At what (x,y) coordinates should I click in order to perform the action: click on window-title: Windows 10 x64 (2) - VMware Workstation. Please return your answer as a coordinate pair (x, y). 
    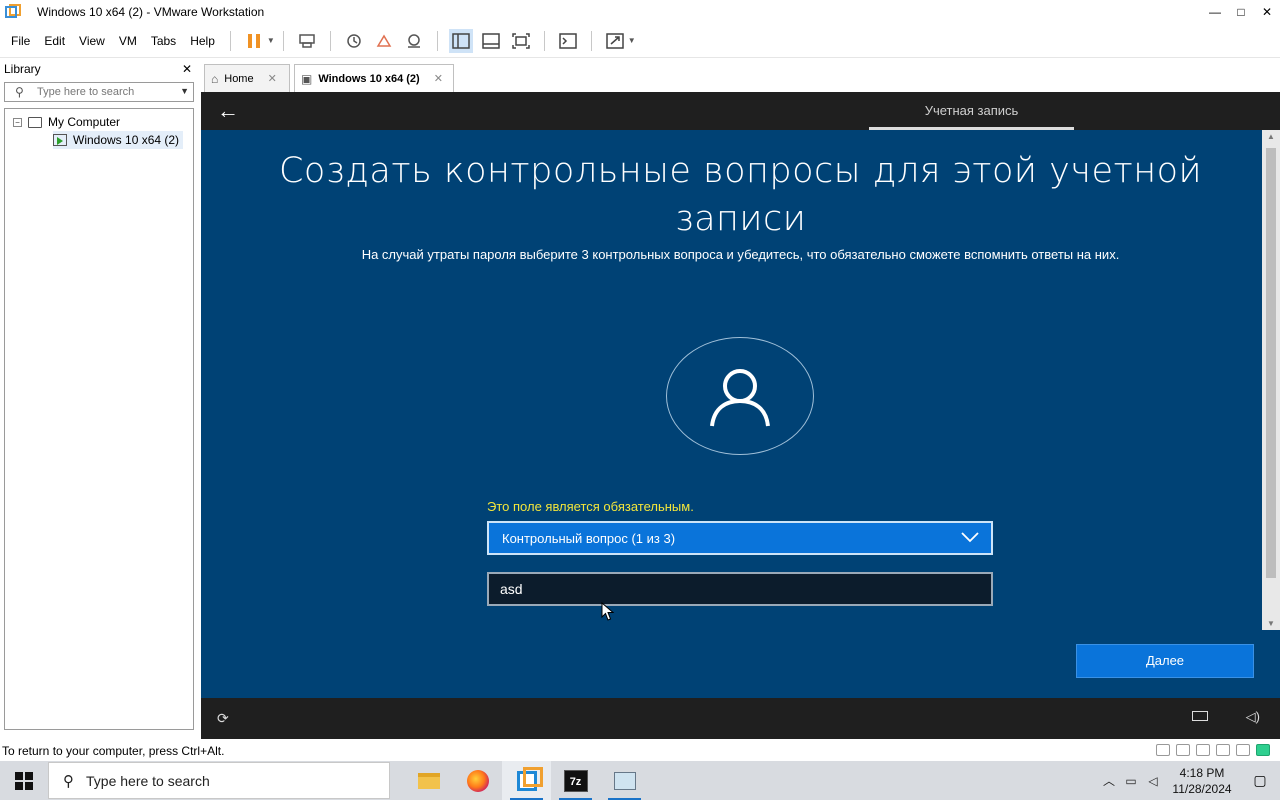
    Looking at the image, I should click on (151, 12).